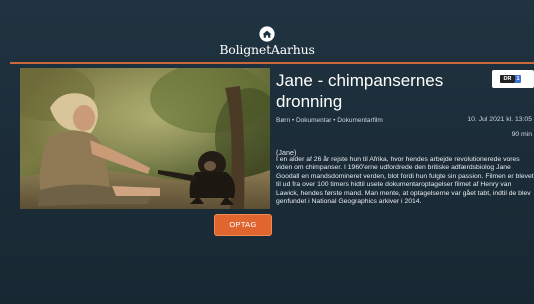 Image resolution: width=534 pixels, height=304 pixels. I want to click on channel-logo: DR 1, so click(513, 79).